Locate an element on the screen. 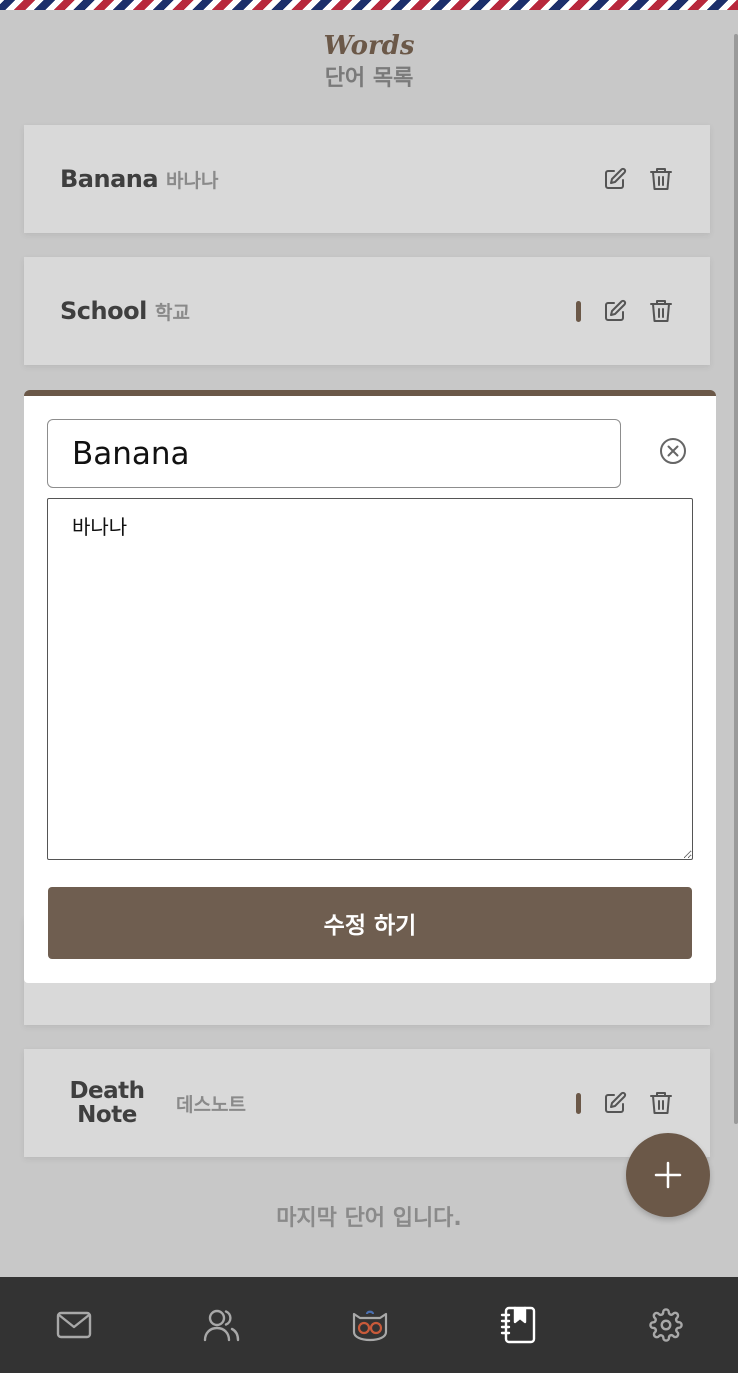  word-meaning: 바나나 is located at coordinates (192, 180).